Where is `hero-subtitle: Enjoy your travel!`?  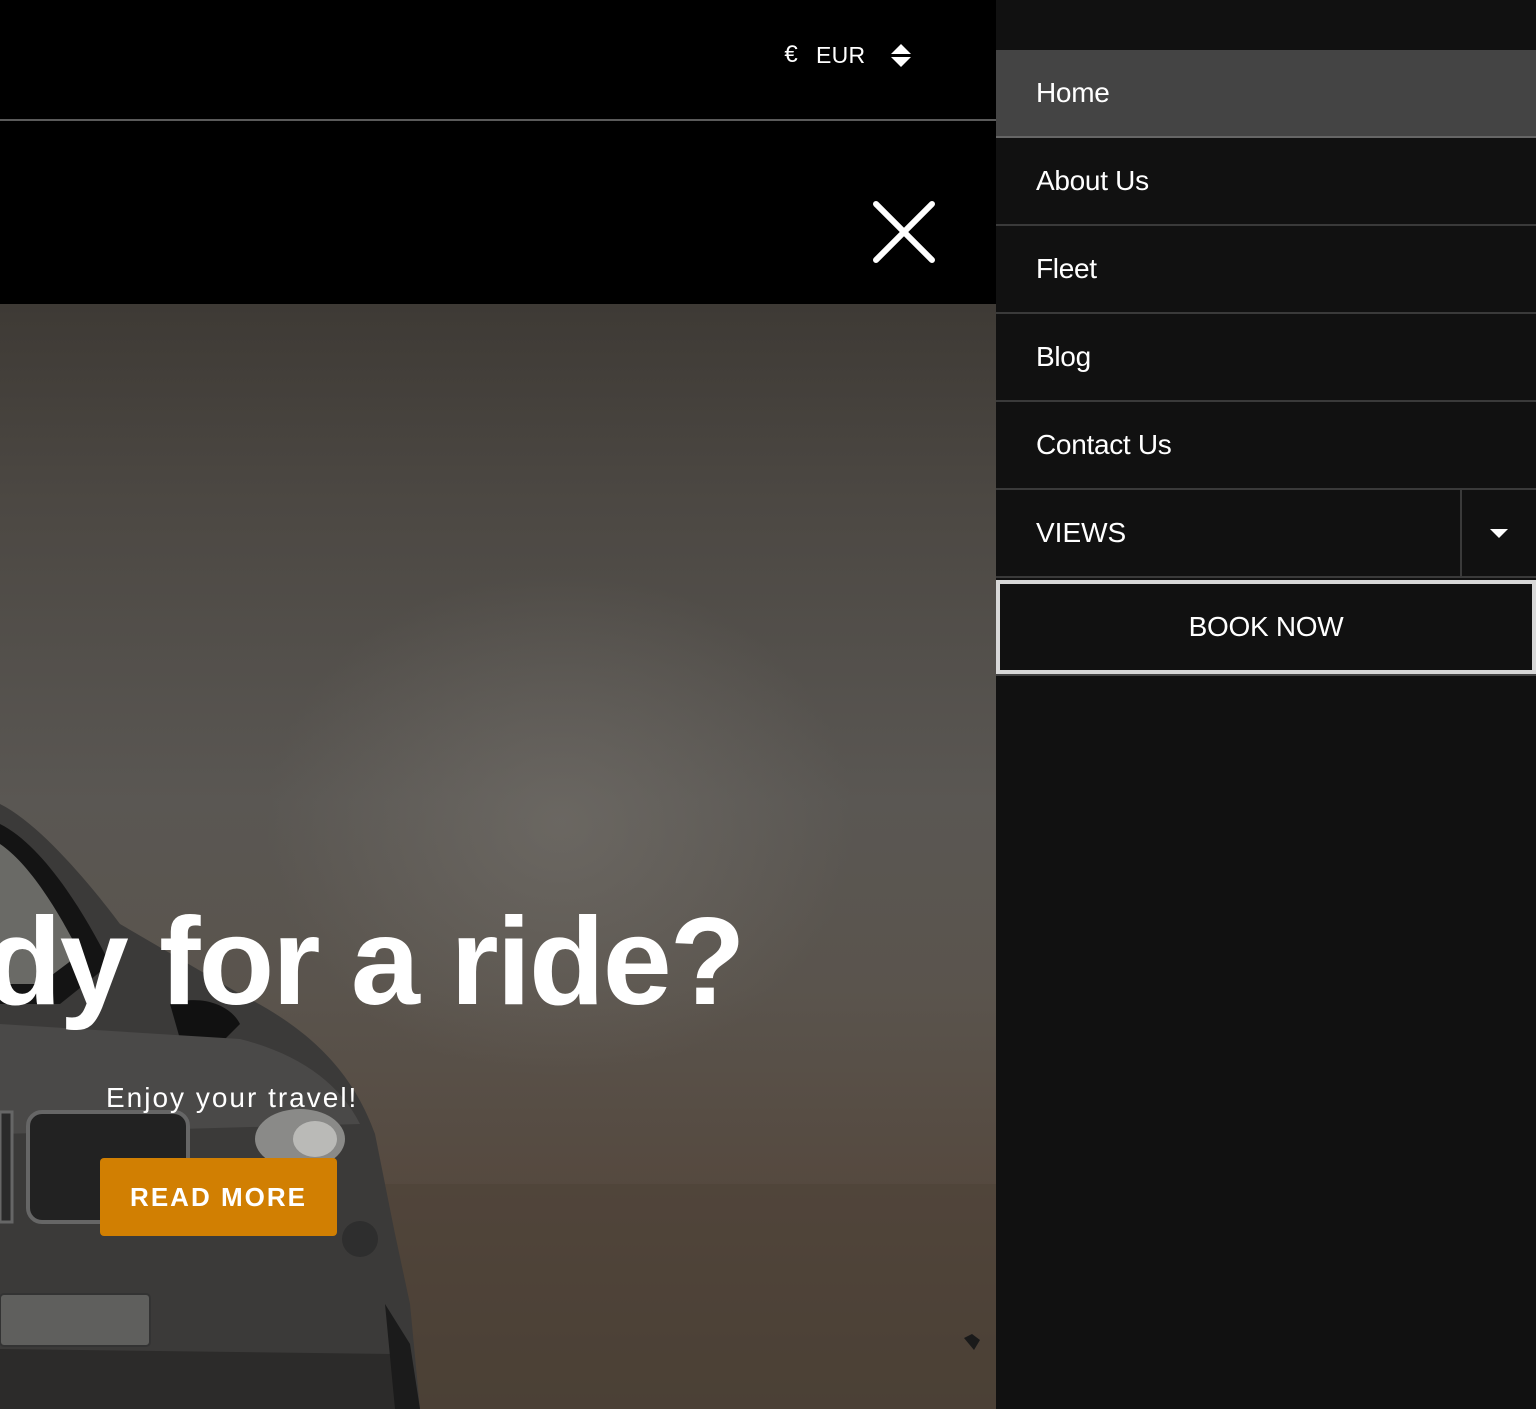
hero-subtitle: Enjoy your travel! is located at coordinates (232, 1097).